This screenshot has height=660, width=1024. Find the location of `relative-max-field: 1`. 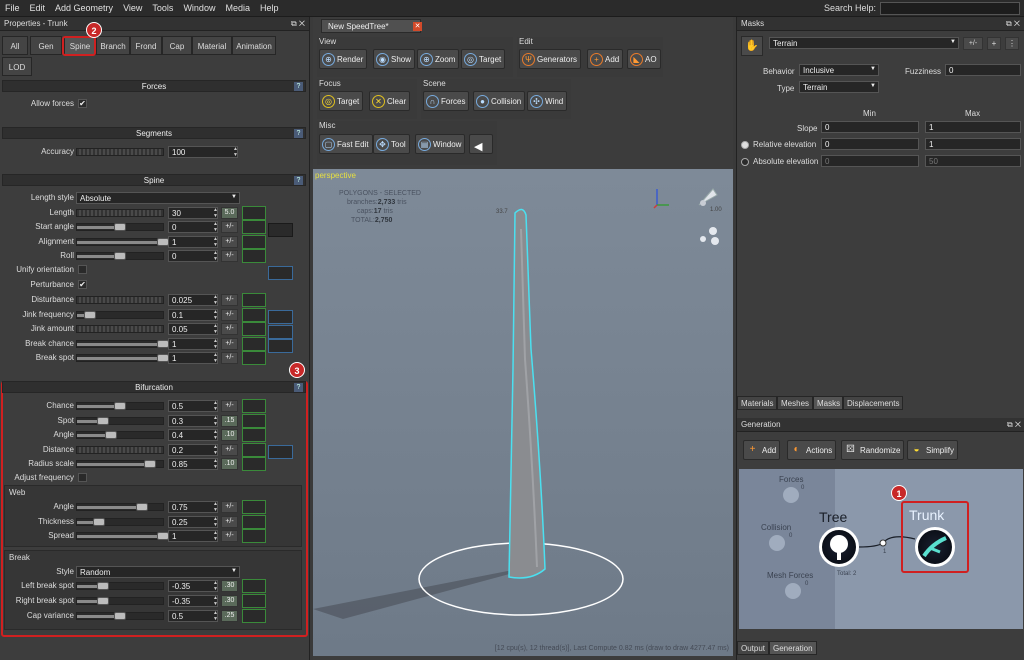

relative-max-field: 1 is located at coordinates (973, 144).